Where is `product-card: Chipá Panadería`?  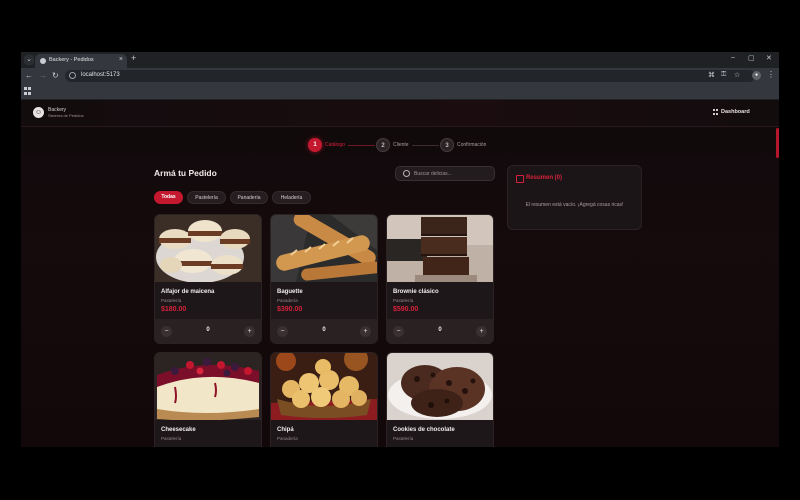 product-card: Chipá Panadería is located at coordinates (324, 399).